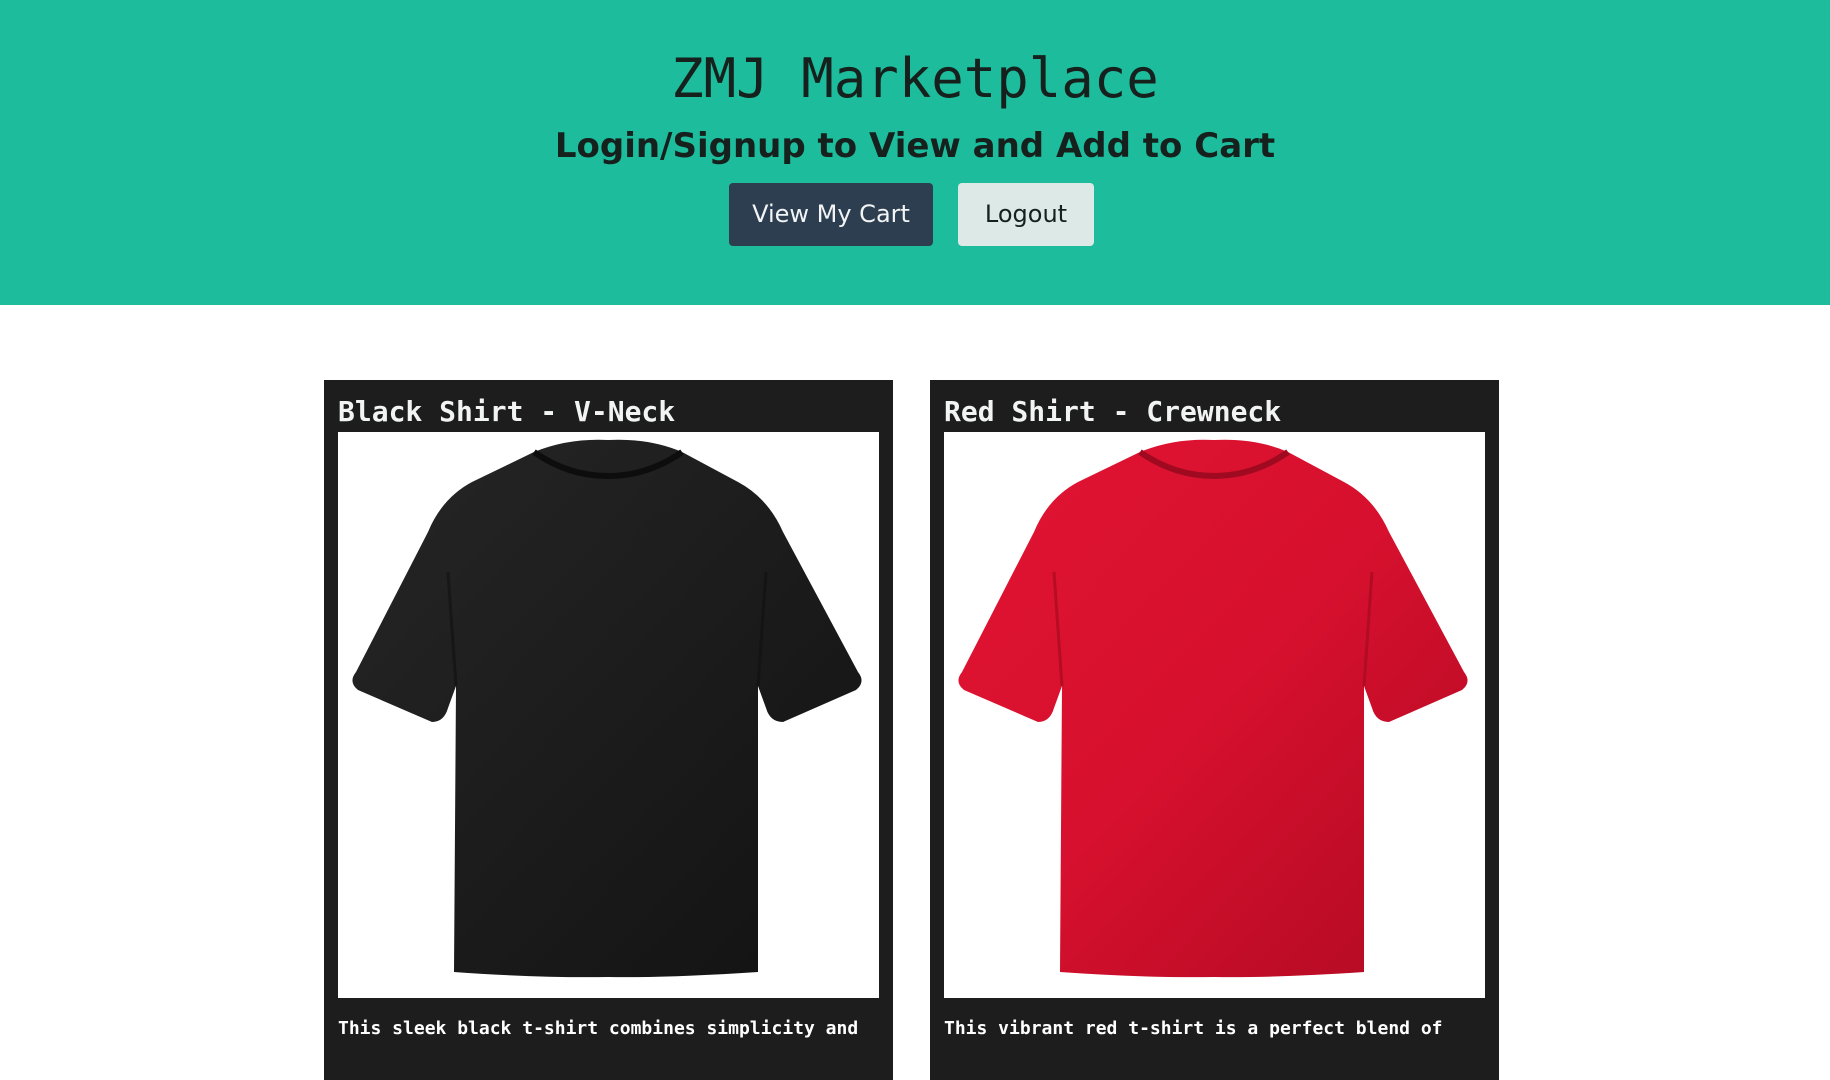 Image resolution: width=1830 pixels, height=1080 pixels. I want to click on logout-button: Logout, so click(1026, 214).